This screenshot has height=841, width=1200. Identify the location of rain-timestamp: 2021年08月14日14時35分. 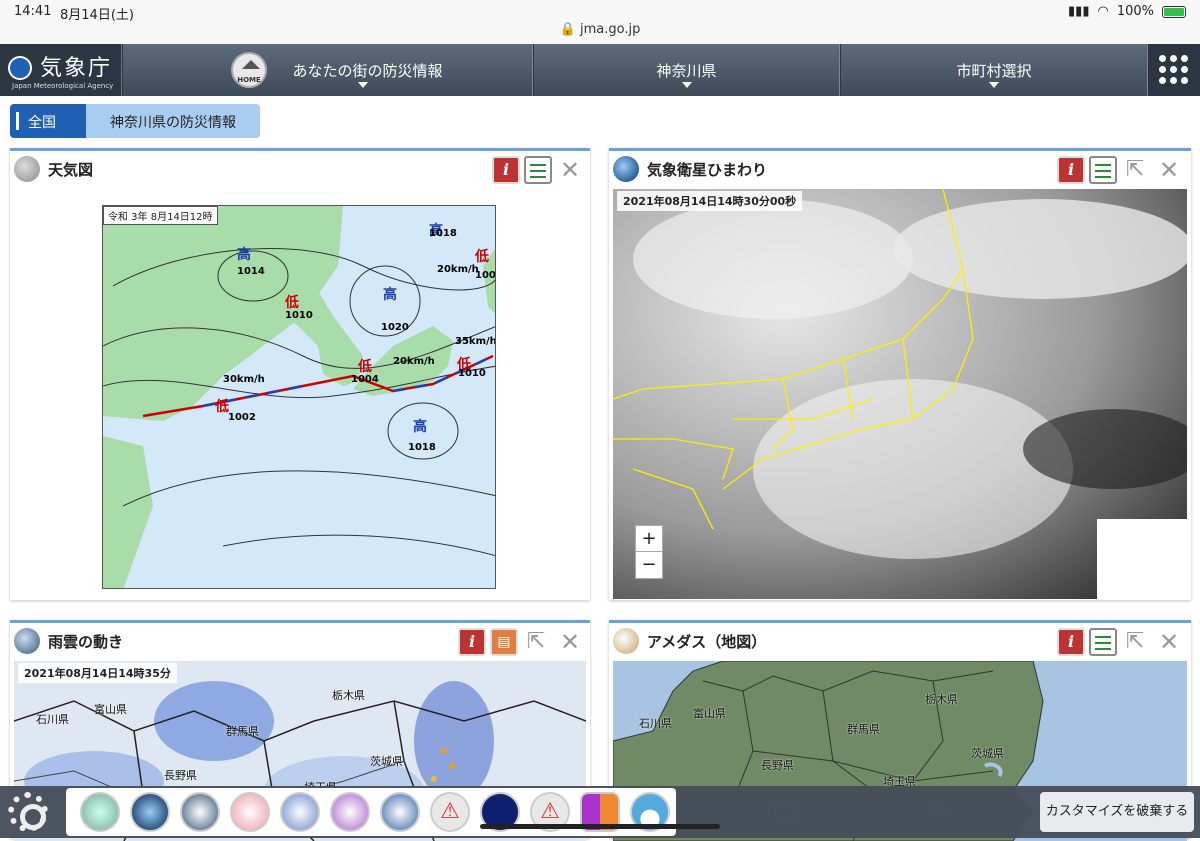
(97, 673).